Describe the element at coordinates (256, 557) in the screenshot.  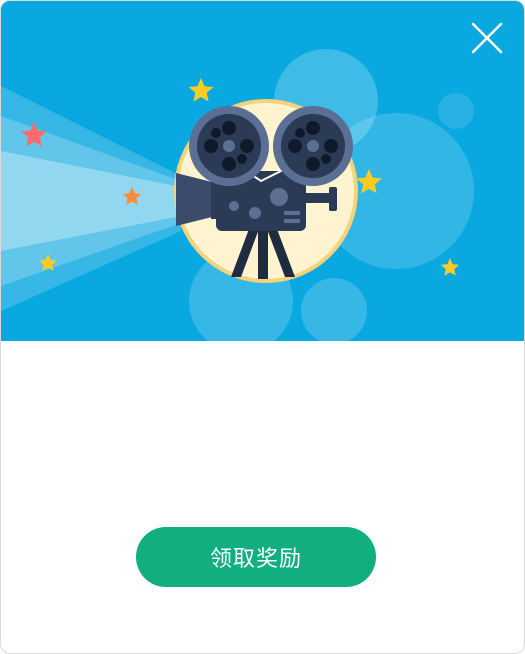
I see `claim-reward-button: 领取奖励` at that location.